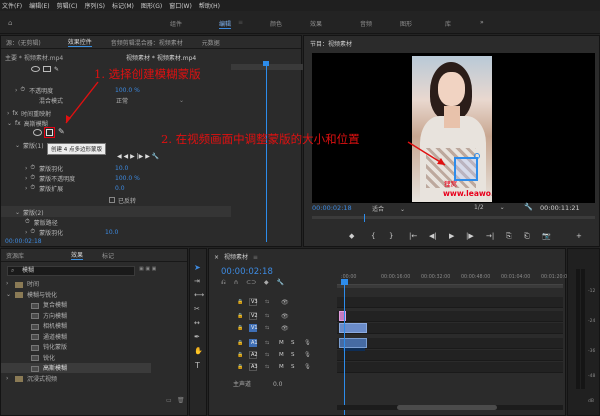 The image size is (600, 416). What do you see at coordinates (450, 286) in the screenshot?
I see `work-area-bar` at bounding box center [450, 286].